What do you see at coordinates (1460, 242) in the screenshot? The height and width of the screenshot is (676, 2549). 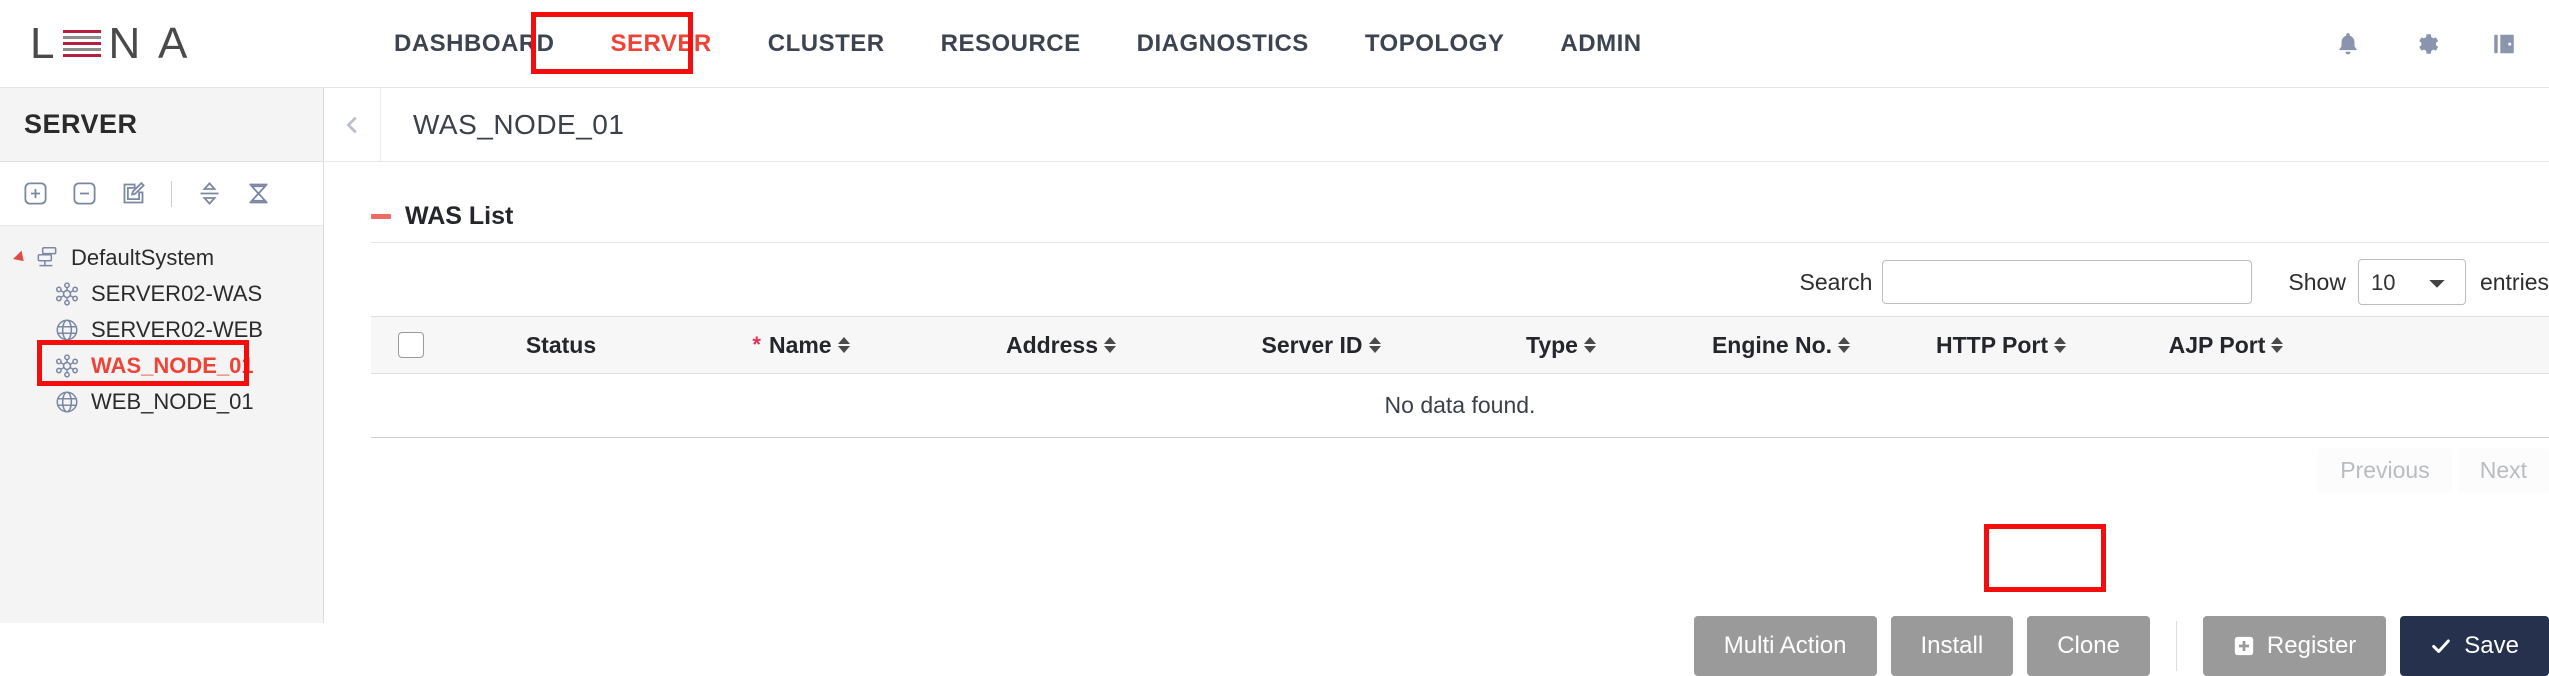 I see `section-divider` at bounding box center [1460, 242].